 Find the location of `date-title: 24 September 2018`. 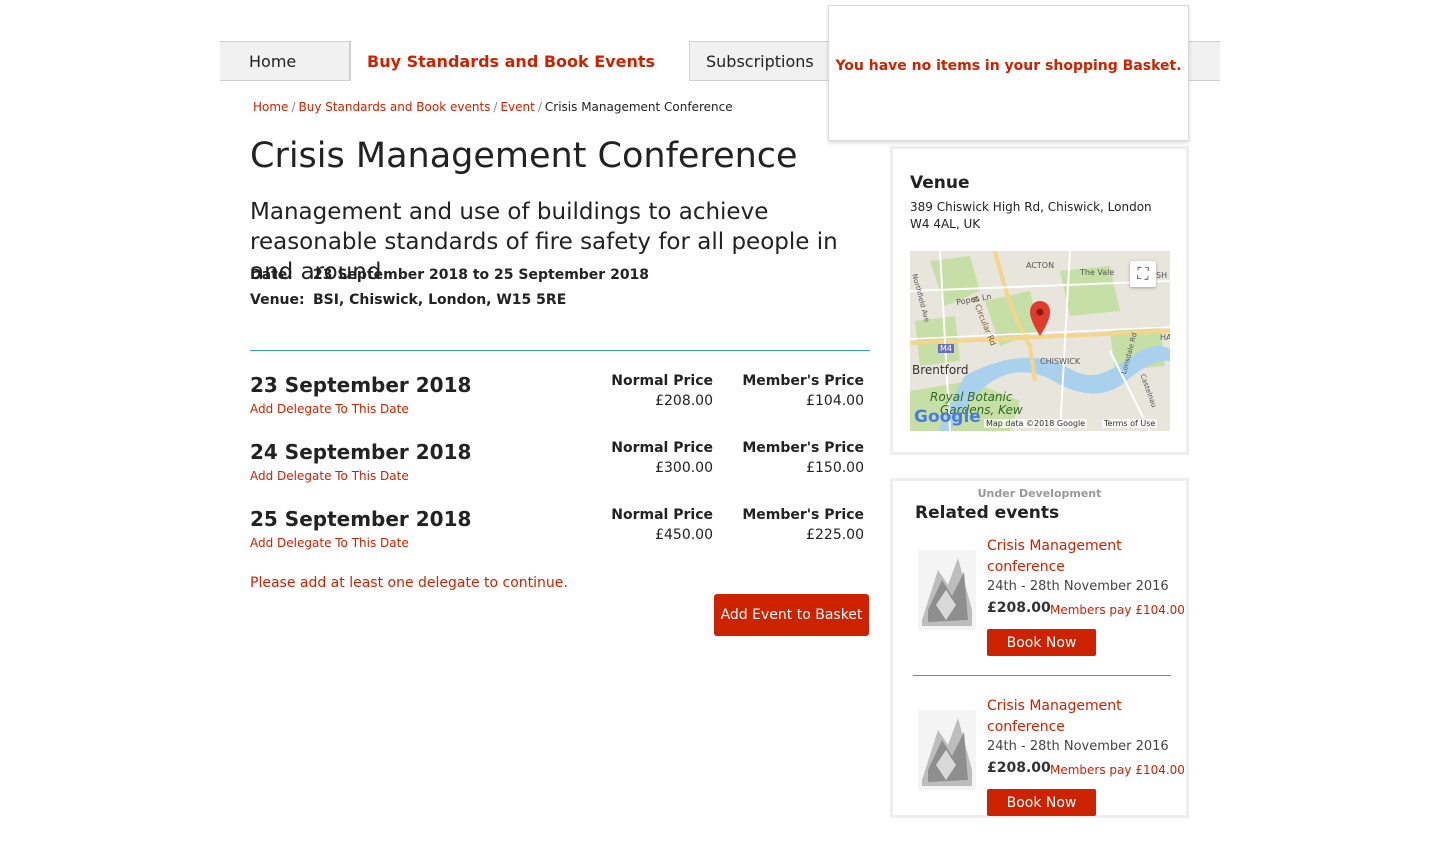

date-title: 24 September 2018 is located at coordinates (361, 452).